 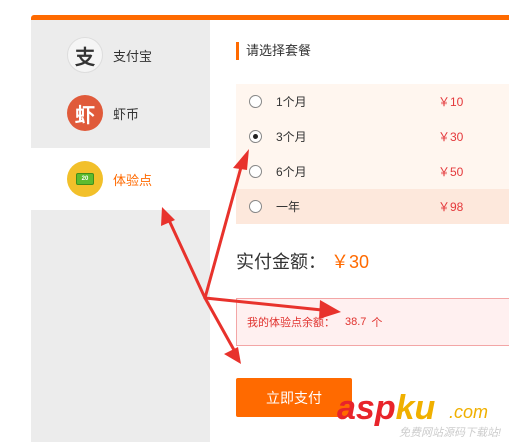 I want to click on plan-name: 3个月, so click(x=291, y=137).